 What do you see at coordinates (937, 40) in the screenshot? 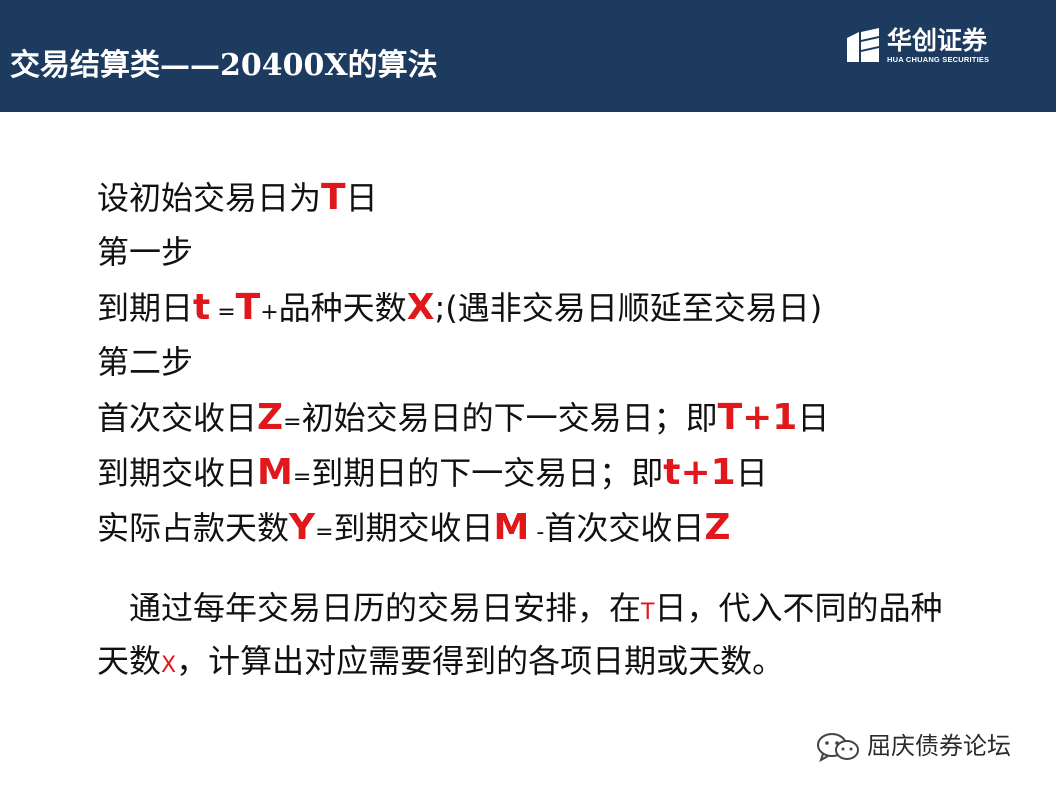
I see `logo-text-cn: 华创证券` at bounding box center [937, 40].